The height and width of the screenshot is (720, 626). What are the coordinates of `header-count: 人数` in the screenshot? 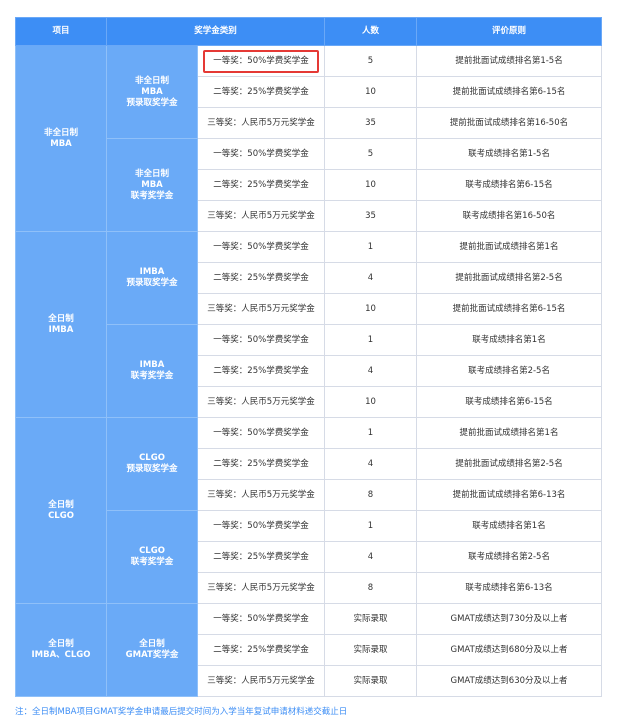 It's located at (371, 31).